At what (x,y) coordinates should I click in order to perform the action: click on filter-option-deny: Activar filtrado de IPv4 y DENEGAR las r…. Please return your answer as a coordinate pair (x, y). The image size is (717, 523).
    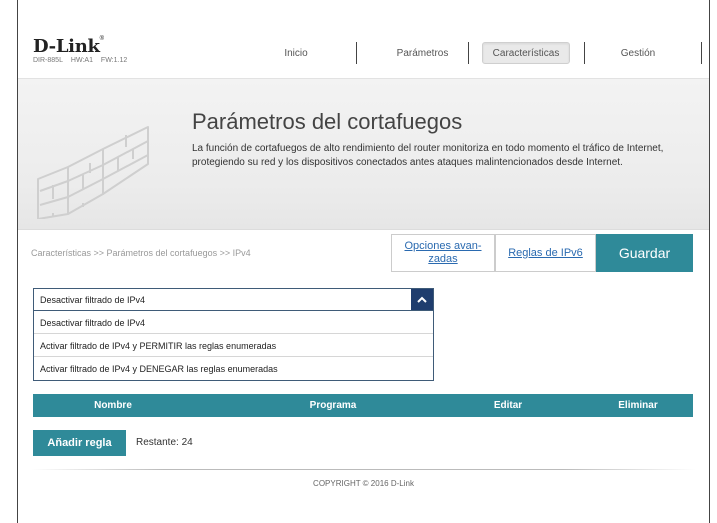
    Looking at the image, I should click on (233, 368).